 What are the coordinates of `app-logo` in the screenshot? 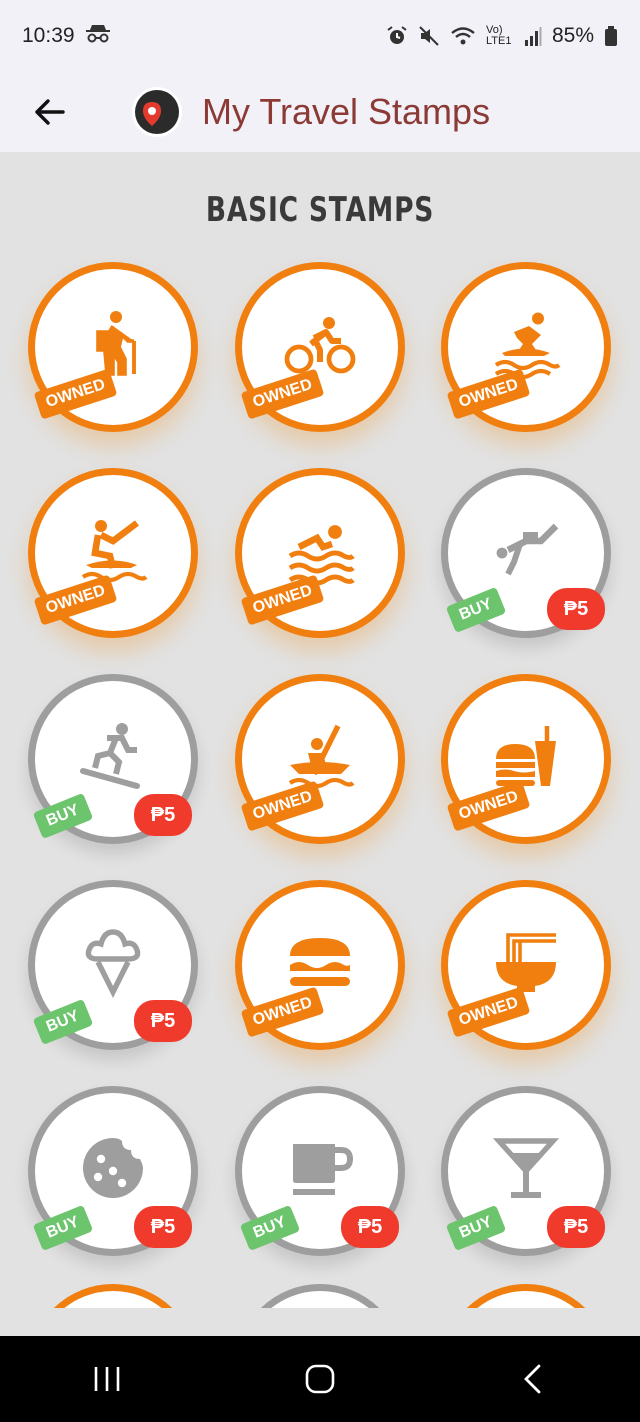 It's located at (157, 112).